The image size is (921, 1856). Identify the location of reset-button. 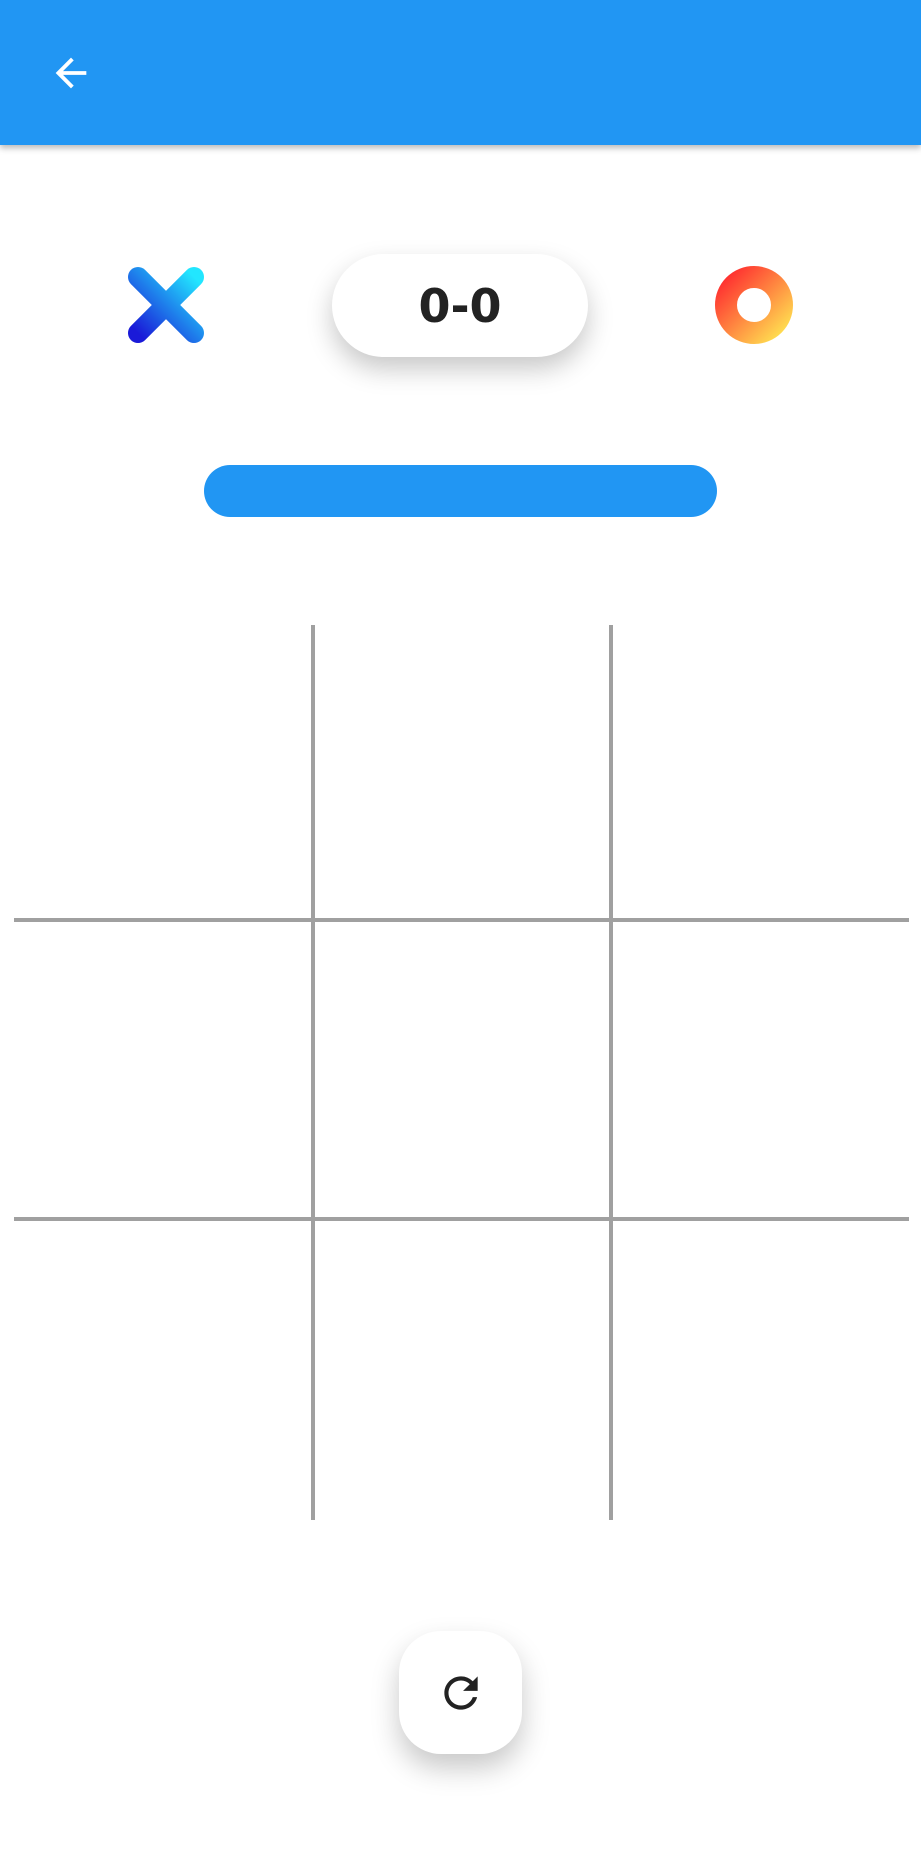
(460, 1692).